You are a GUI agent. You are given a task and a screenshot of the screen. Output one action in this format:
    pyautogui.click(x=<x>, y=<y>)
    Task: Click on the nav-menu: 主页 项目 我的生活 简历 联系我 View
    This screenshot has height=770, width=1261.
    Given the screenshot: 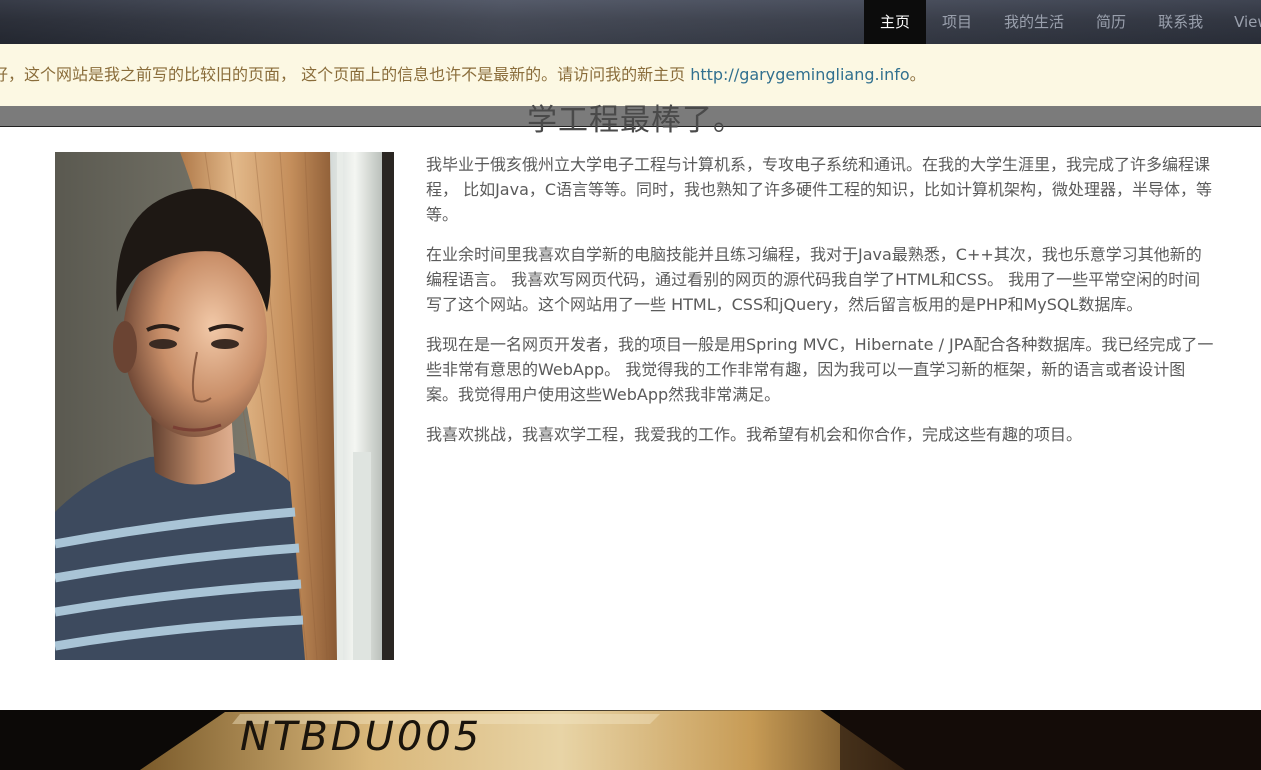 What is the action you would take?
    pyautogui.click(x=1062, y=22)
    